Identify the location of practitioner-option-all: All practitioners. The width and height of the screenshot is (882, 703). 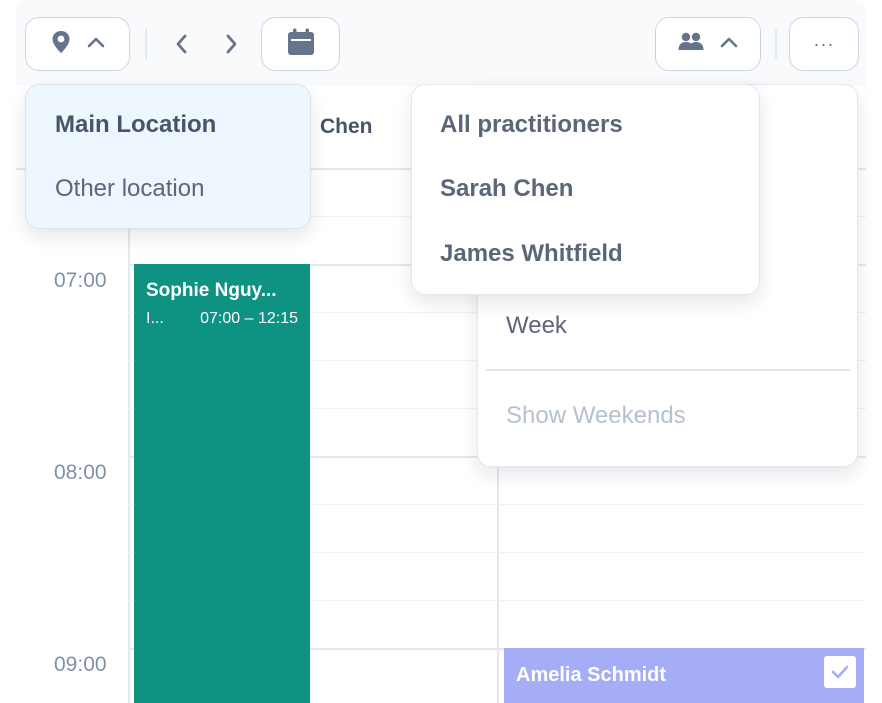
(531, 125).